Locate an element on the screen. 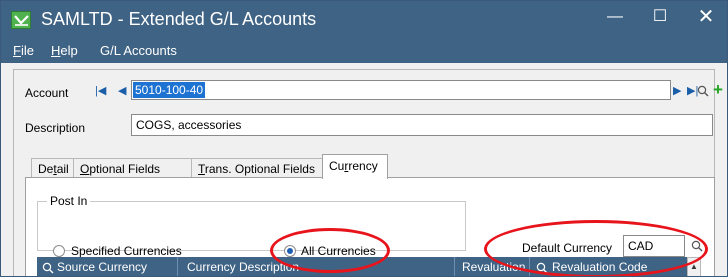  account-search-icon is located at coordinates (703, 91).